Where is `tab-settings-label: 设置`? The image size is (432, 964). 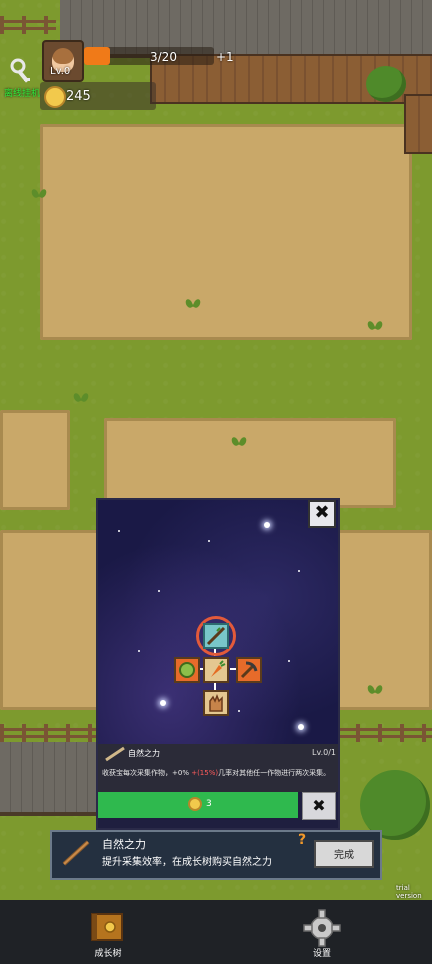 tab-settings-label: 设置 is located at coordinates (321, 954).